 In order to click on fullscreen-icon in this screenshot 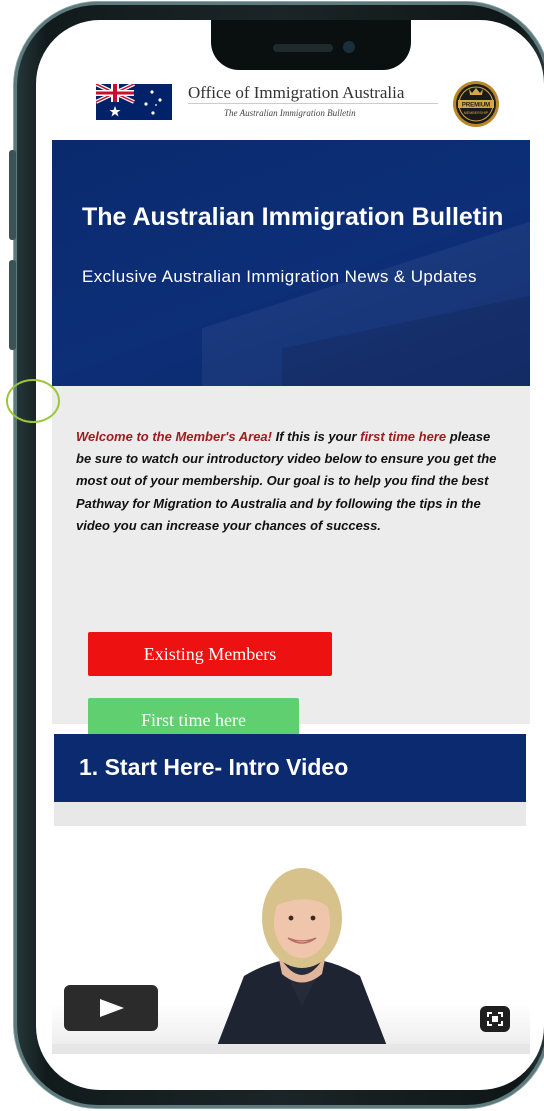, I will do `click(495, 1019)`.